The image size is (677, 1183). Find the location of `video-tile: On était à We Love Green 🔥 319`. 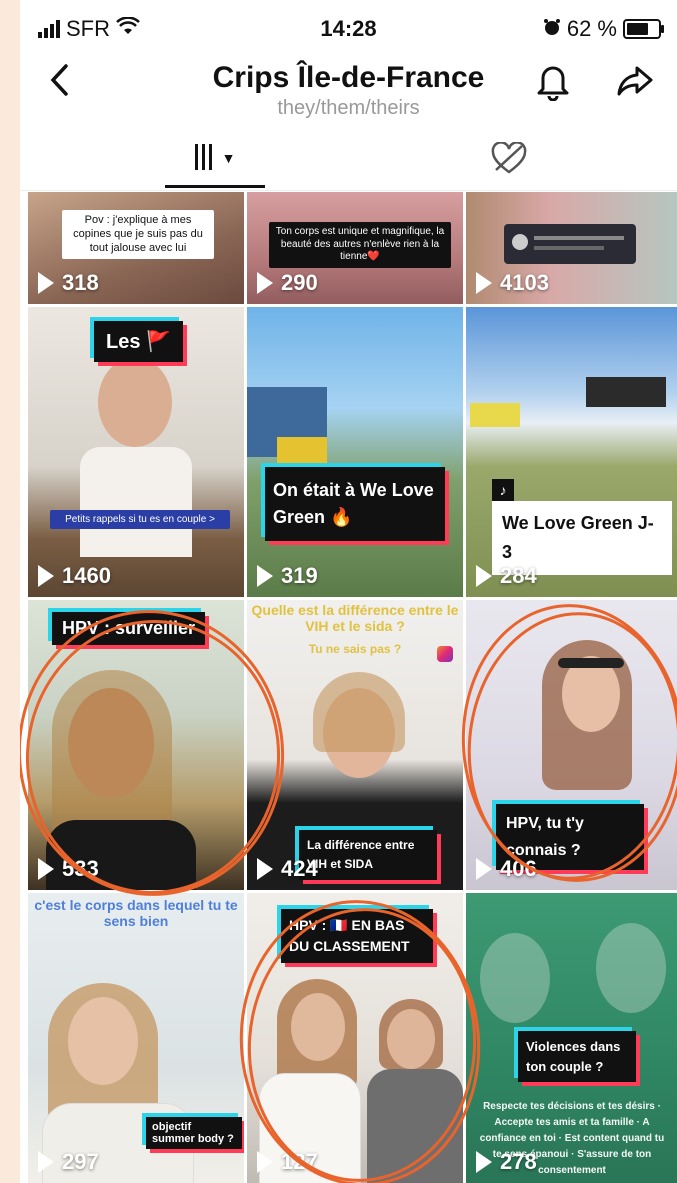

video-tile: On était à We Love Green 🔥 319 is located at coordinates (355, 452).